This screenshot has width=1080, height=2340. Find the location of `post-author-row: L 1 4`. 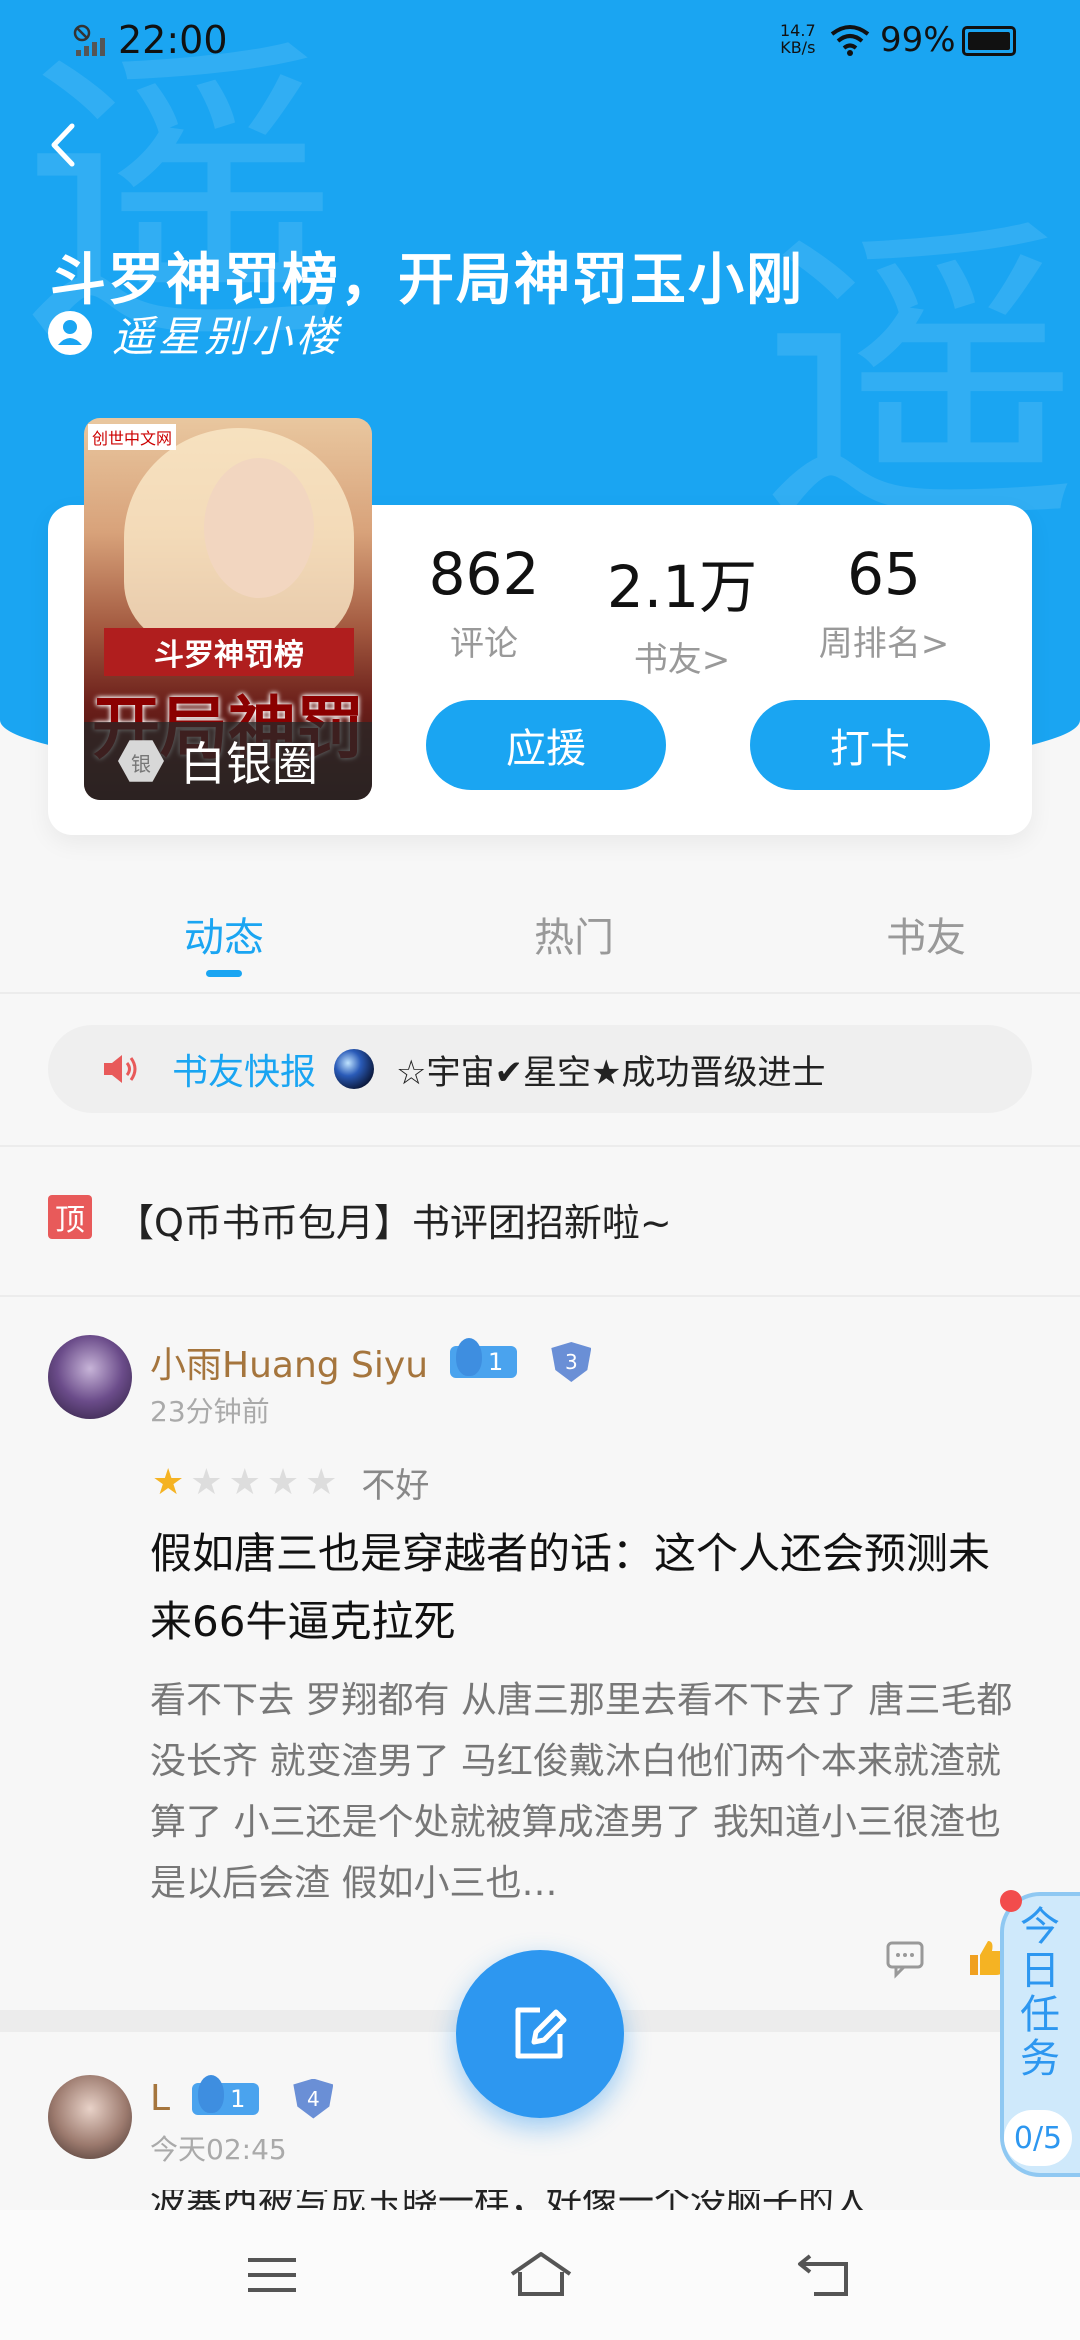

post-author-row: L 1 4 is located at coordinates (242, 2096).